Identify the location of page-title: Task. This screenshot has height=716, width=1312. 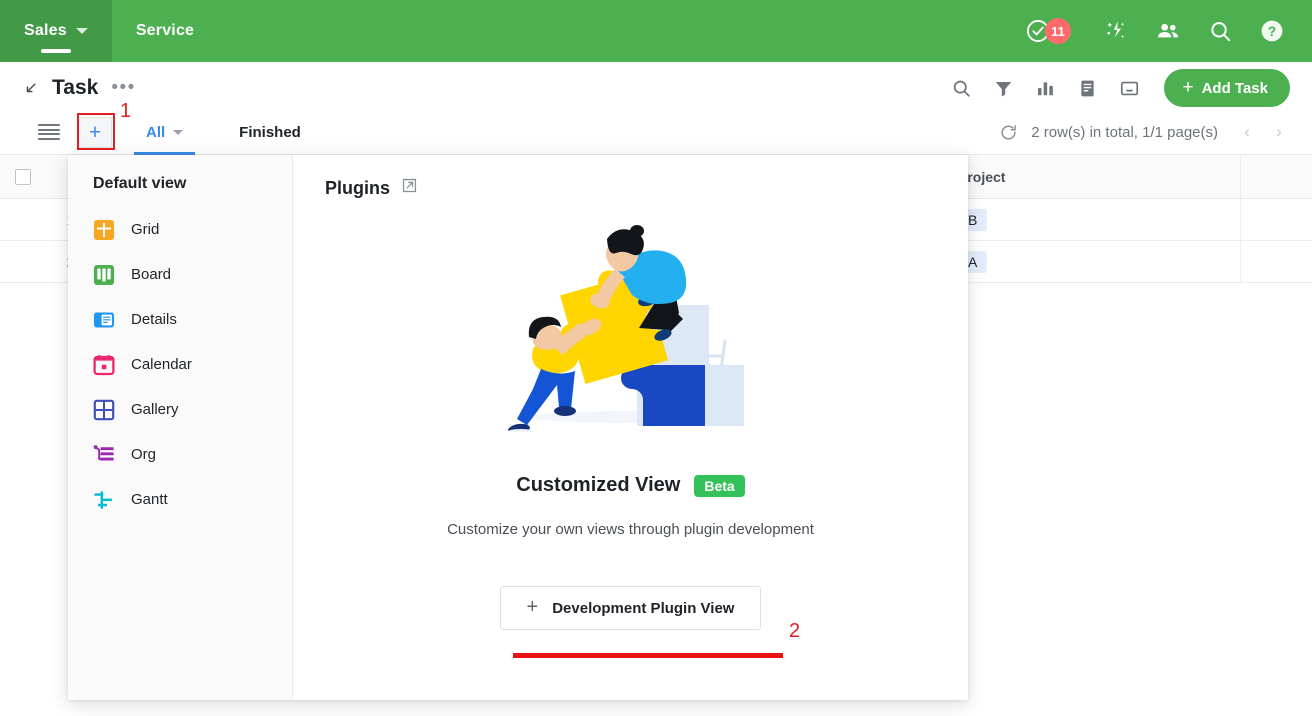
(75, 87).